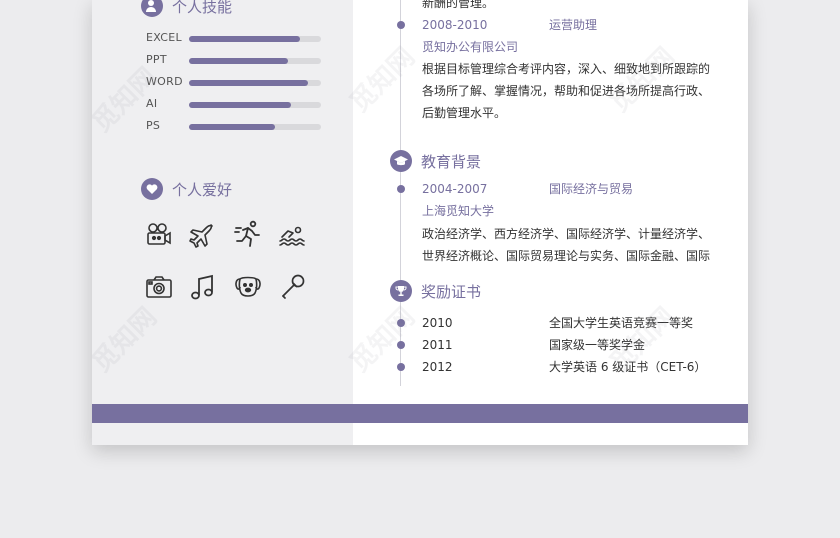 The width and height of the screenshot is (840, 538). What do you see at coordinates (573, 25) in the screenshot?
I see `work-position: 运营助理` at bounding box center [573, 25].